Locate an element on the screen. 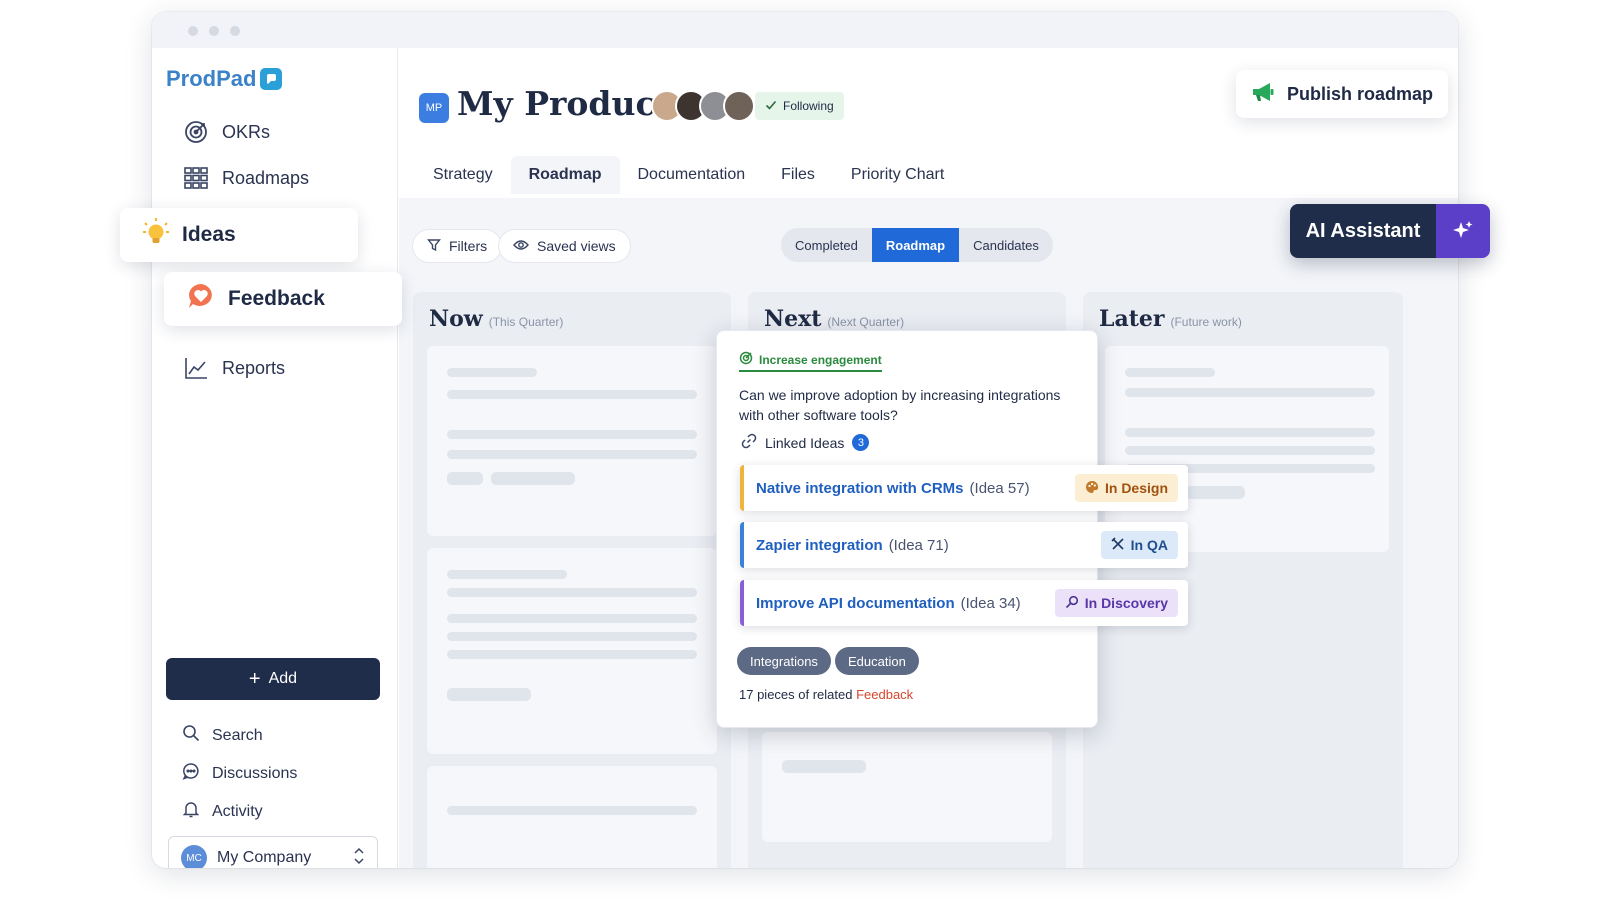  related-feedback-text: 17 pieces of related Feedback is located at coordinates (826, 694).